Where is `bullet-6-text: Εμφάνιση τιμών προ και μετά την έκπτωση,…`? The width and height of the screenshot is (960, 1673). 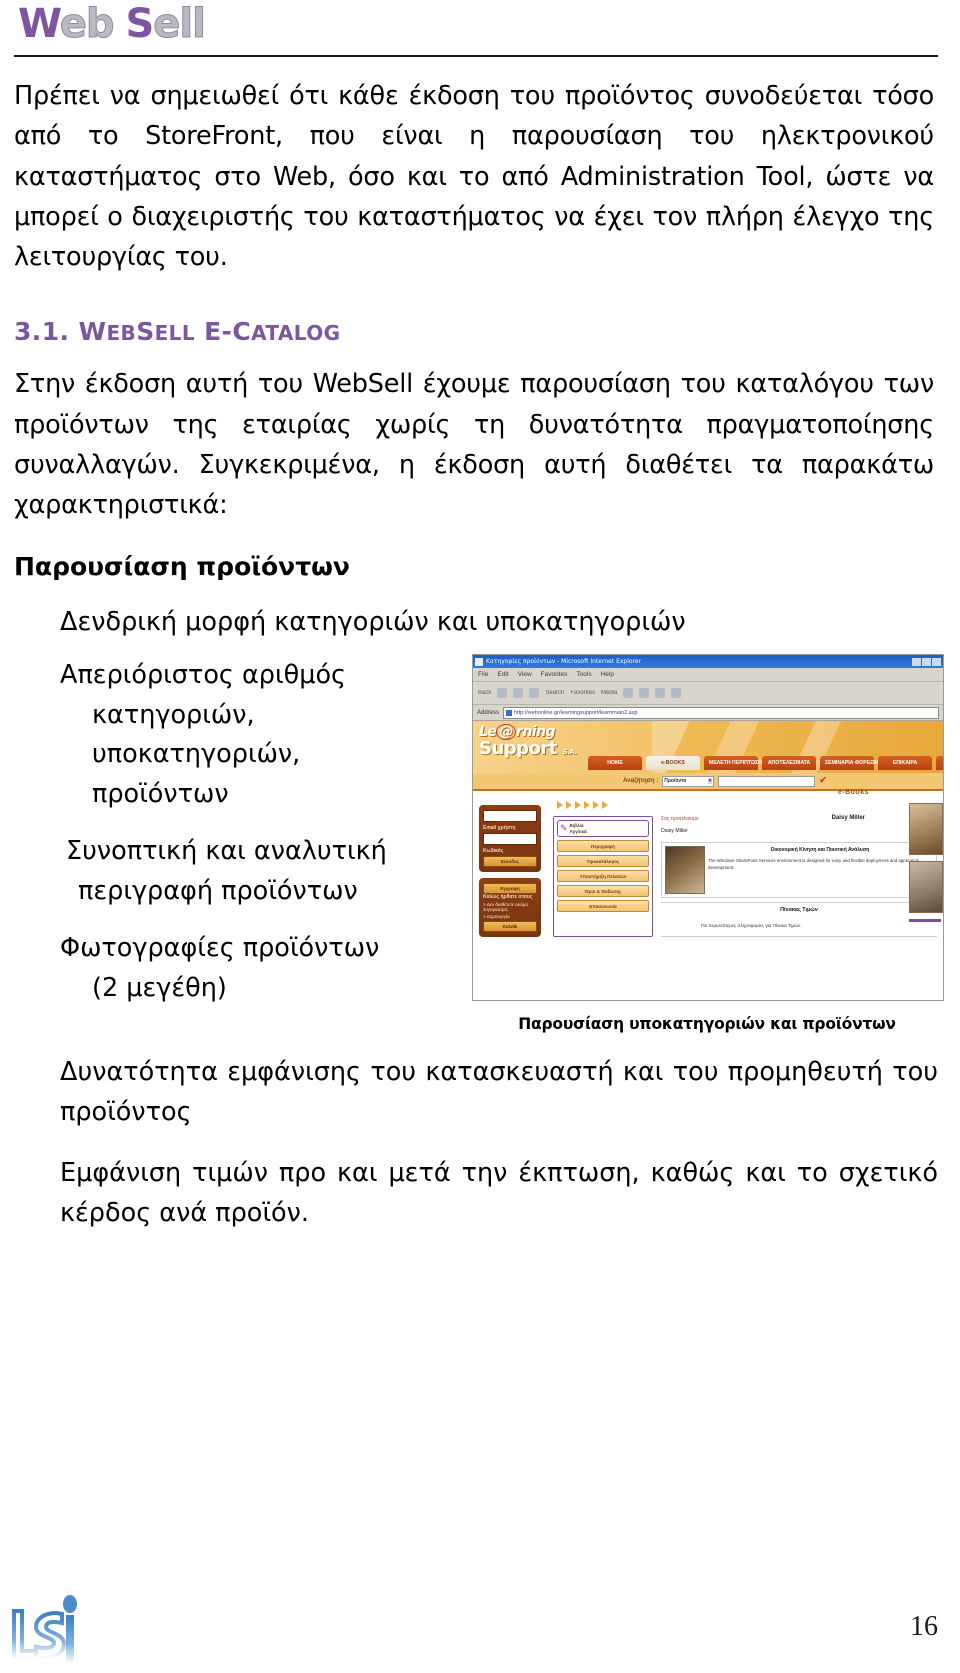
bullet-6-text: Εμφάνιση τιμών προ και μετά την έκπτωση,… is located at coordinates (499, 1193).